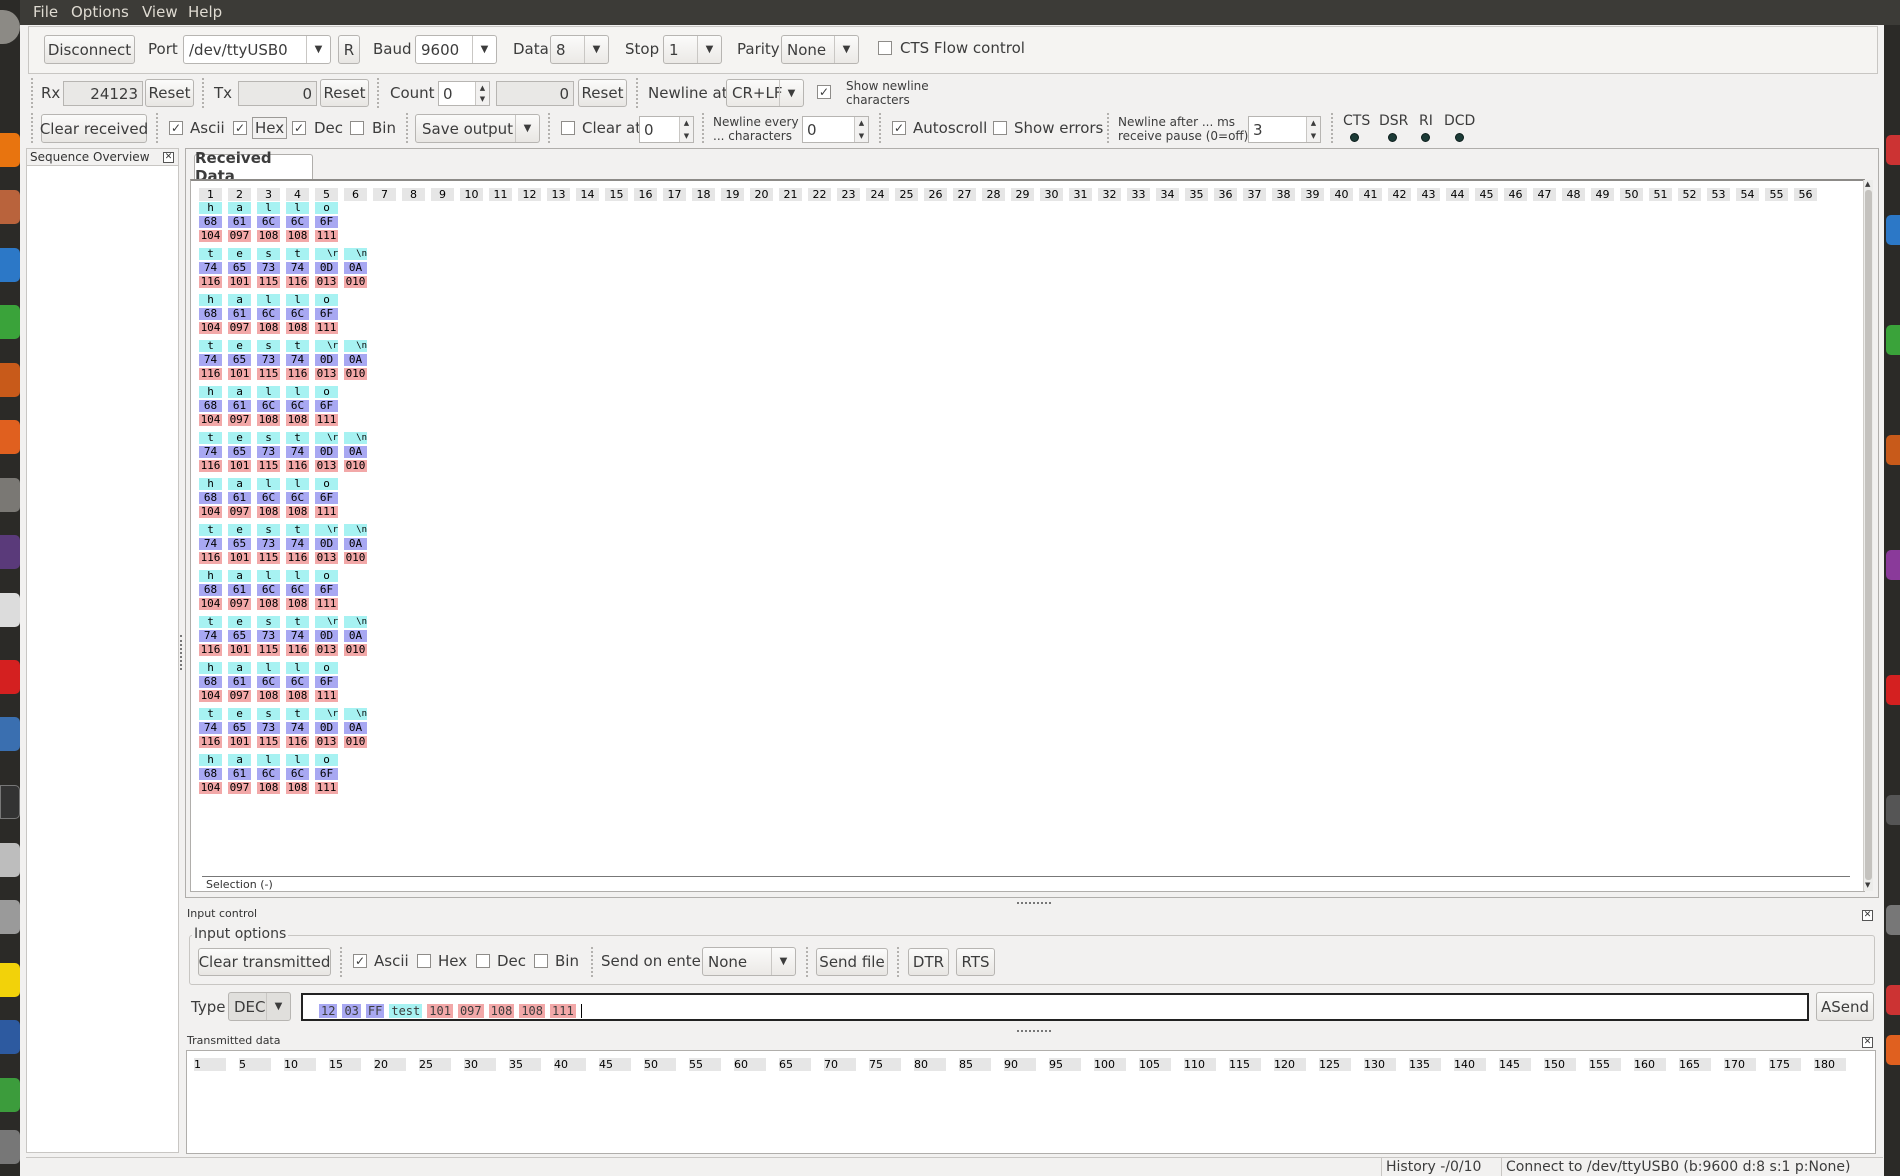 The height and width of the screenshot is (1176, 1900). I want to click on store-icon, so click(10, 437).